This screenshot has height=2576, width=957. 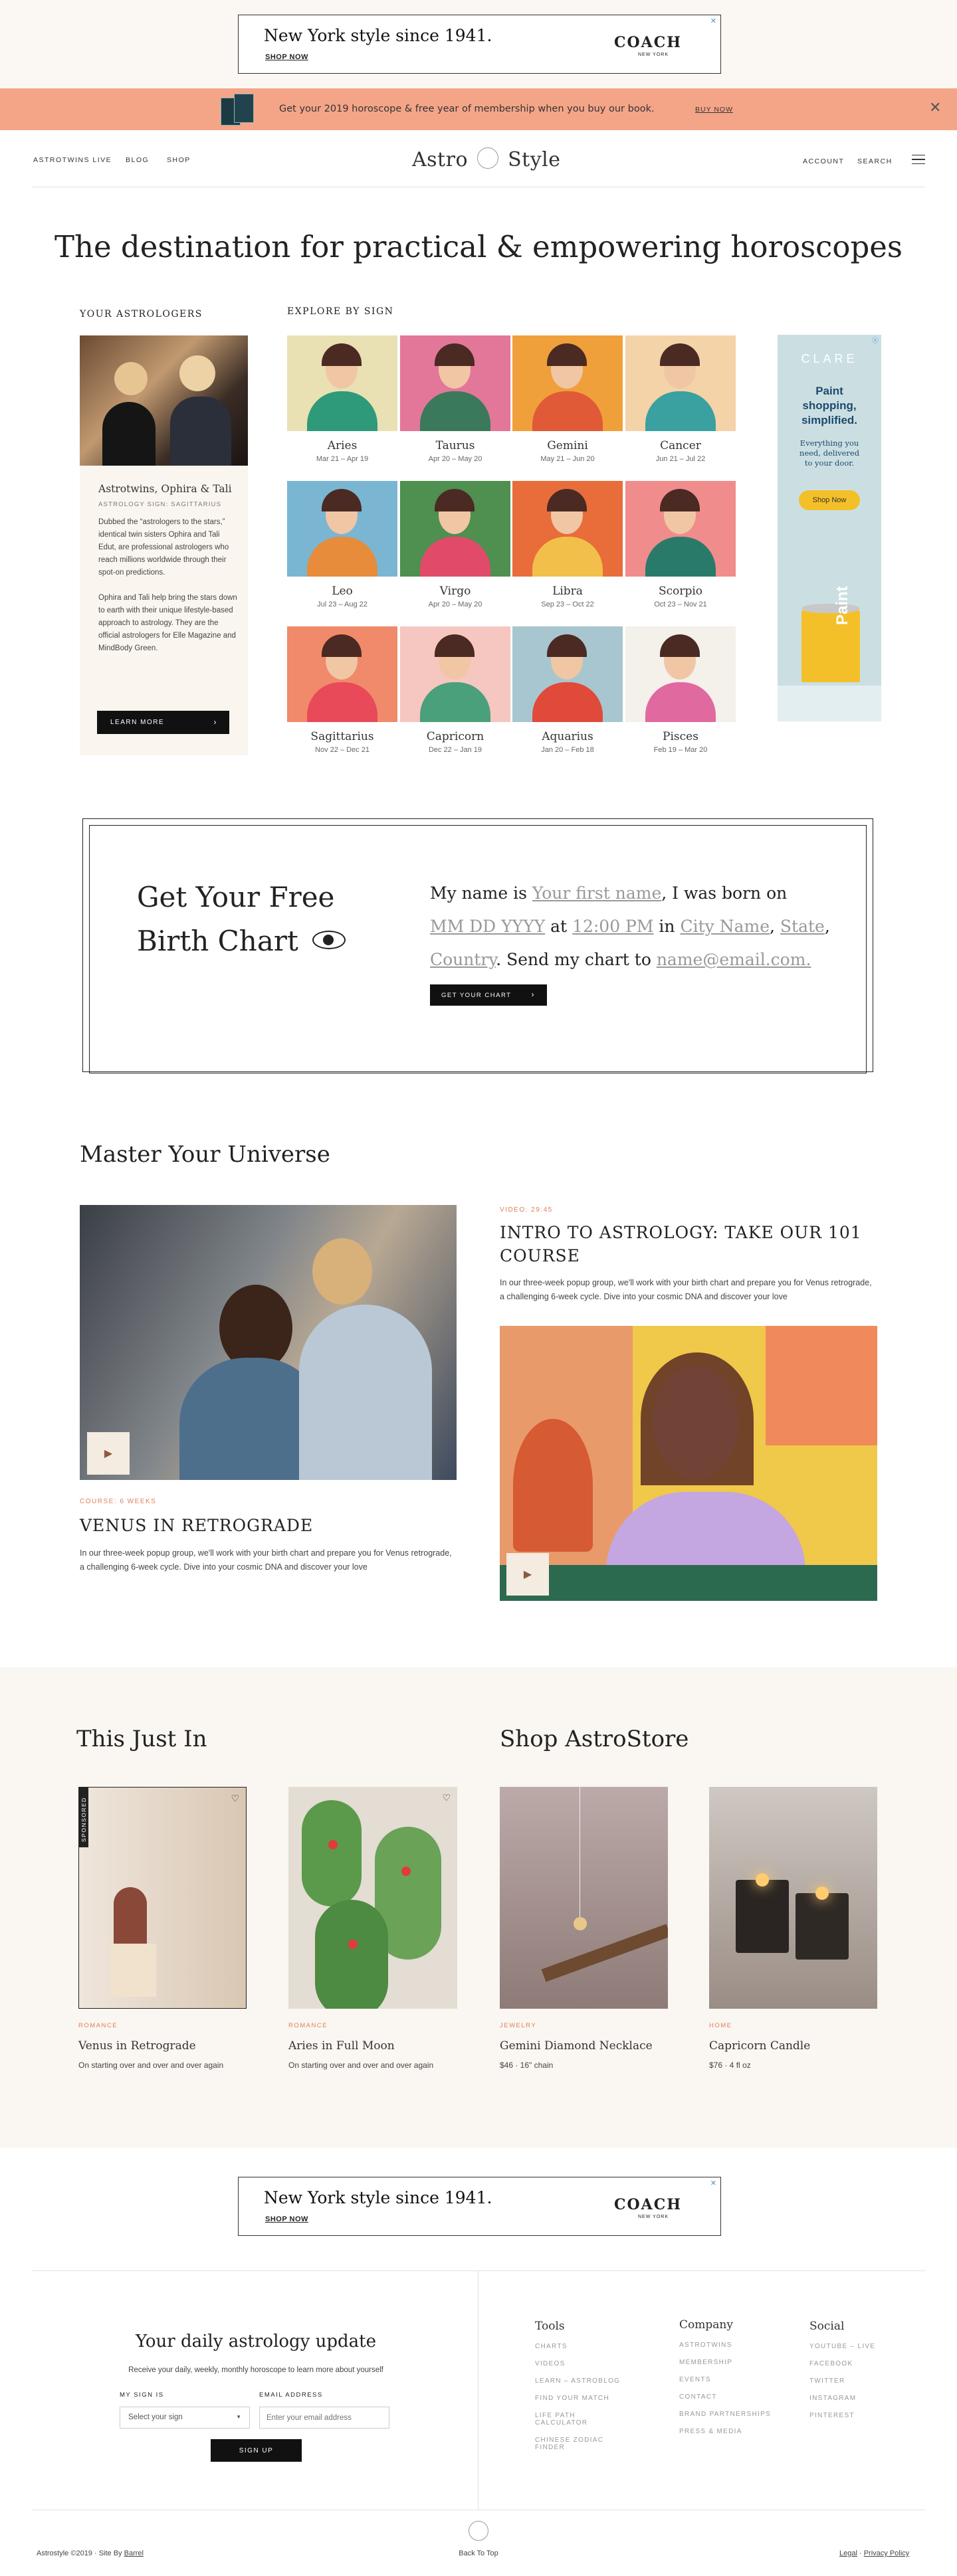 I want to click on footer-tools-link: CHINESE ZODIAC FINDER, so click(x=581, y=2444).